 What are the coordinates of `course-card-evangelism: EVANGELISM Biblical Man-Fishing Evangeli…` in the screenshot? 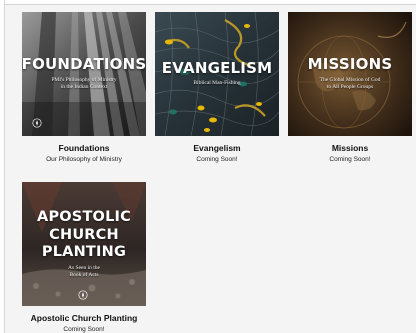 It's located at (217, 87).